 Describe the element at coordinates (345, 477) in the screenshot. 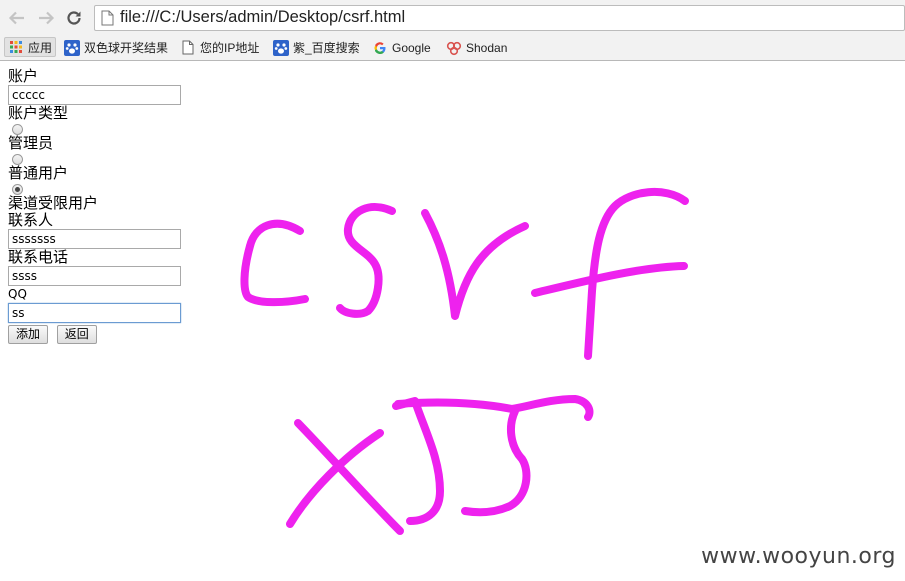

I see `handwritten-x` at that location.